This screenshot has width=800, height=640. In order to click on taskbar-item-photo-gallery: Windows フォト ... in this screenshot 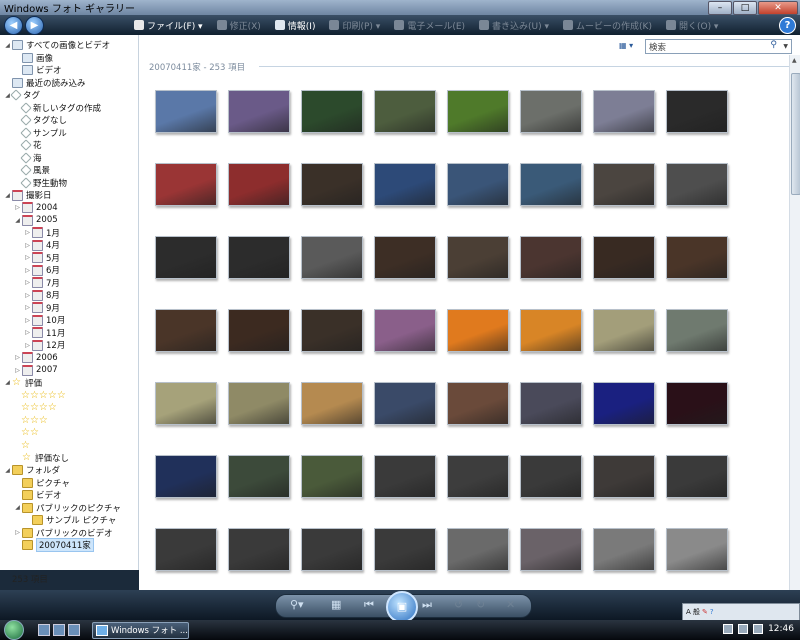, I will do `click(140, 630)`.